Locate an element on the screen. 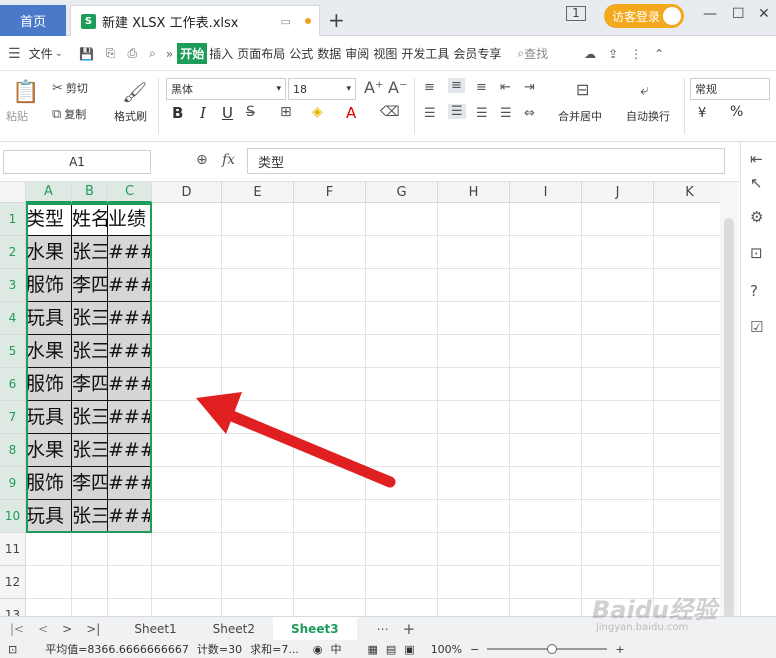  row-header-10: 10 is located at coordinates (13, 516).